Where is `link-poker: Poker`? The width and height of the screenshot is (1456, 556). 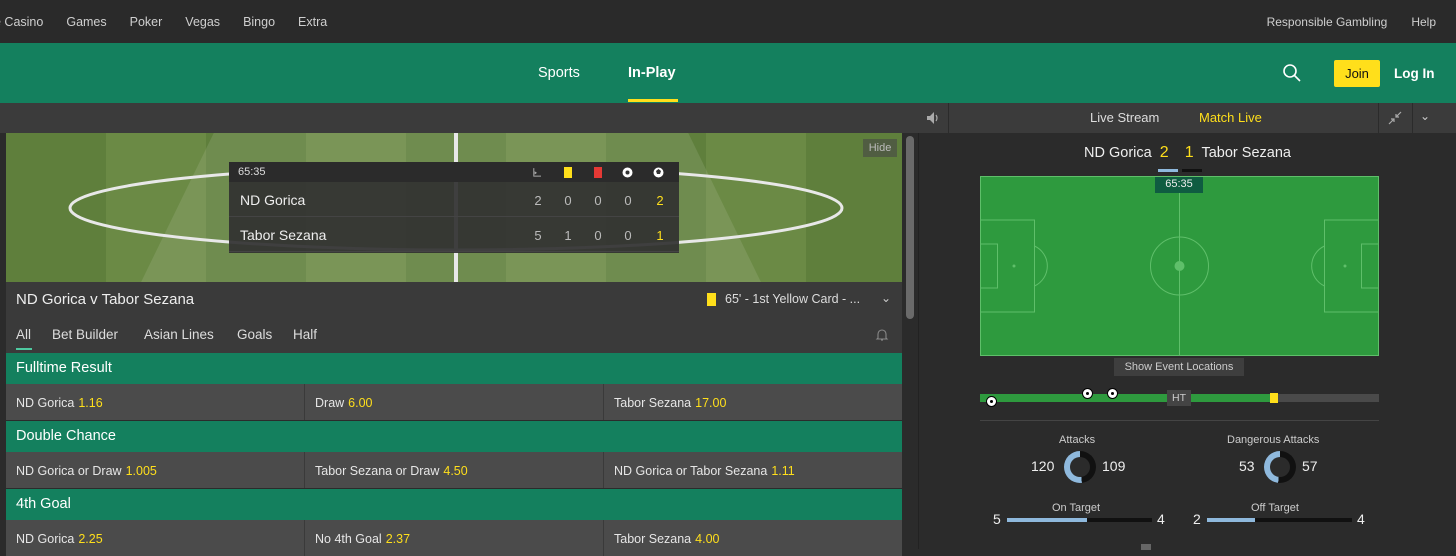 link-poker: Poker is located at coordinates (146, 22).